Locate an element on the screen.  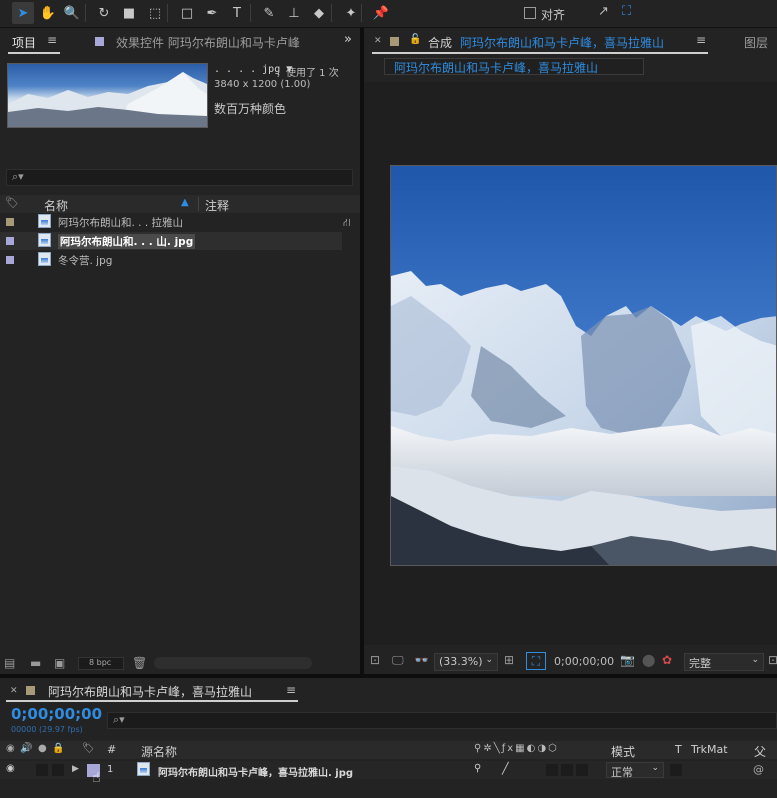
bpc-button: 8 bpc is located at coordinates (101, 663).